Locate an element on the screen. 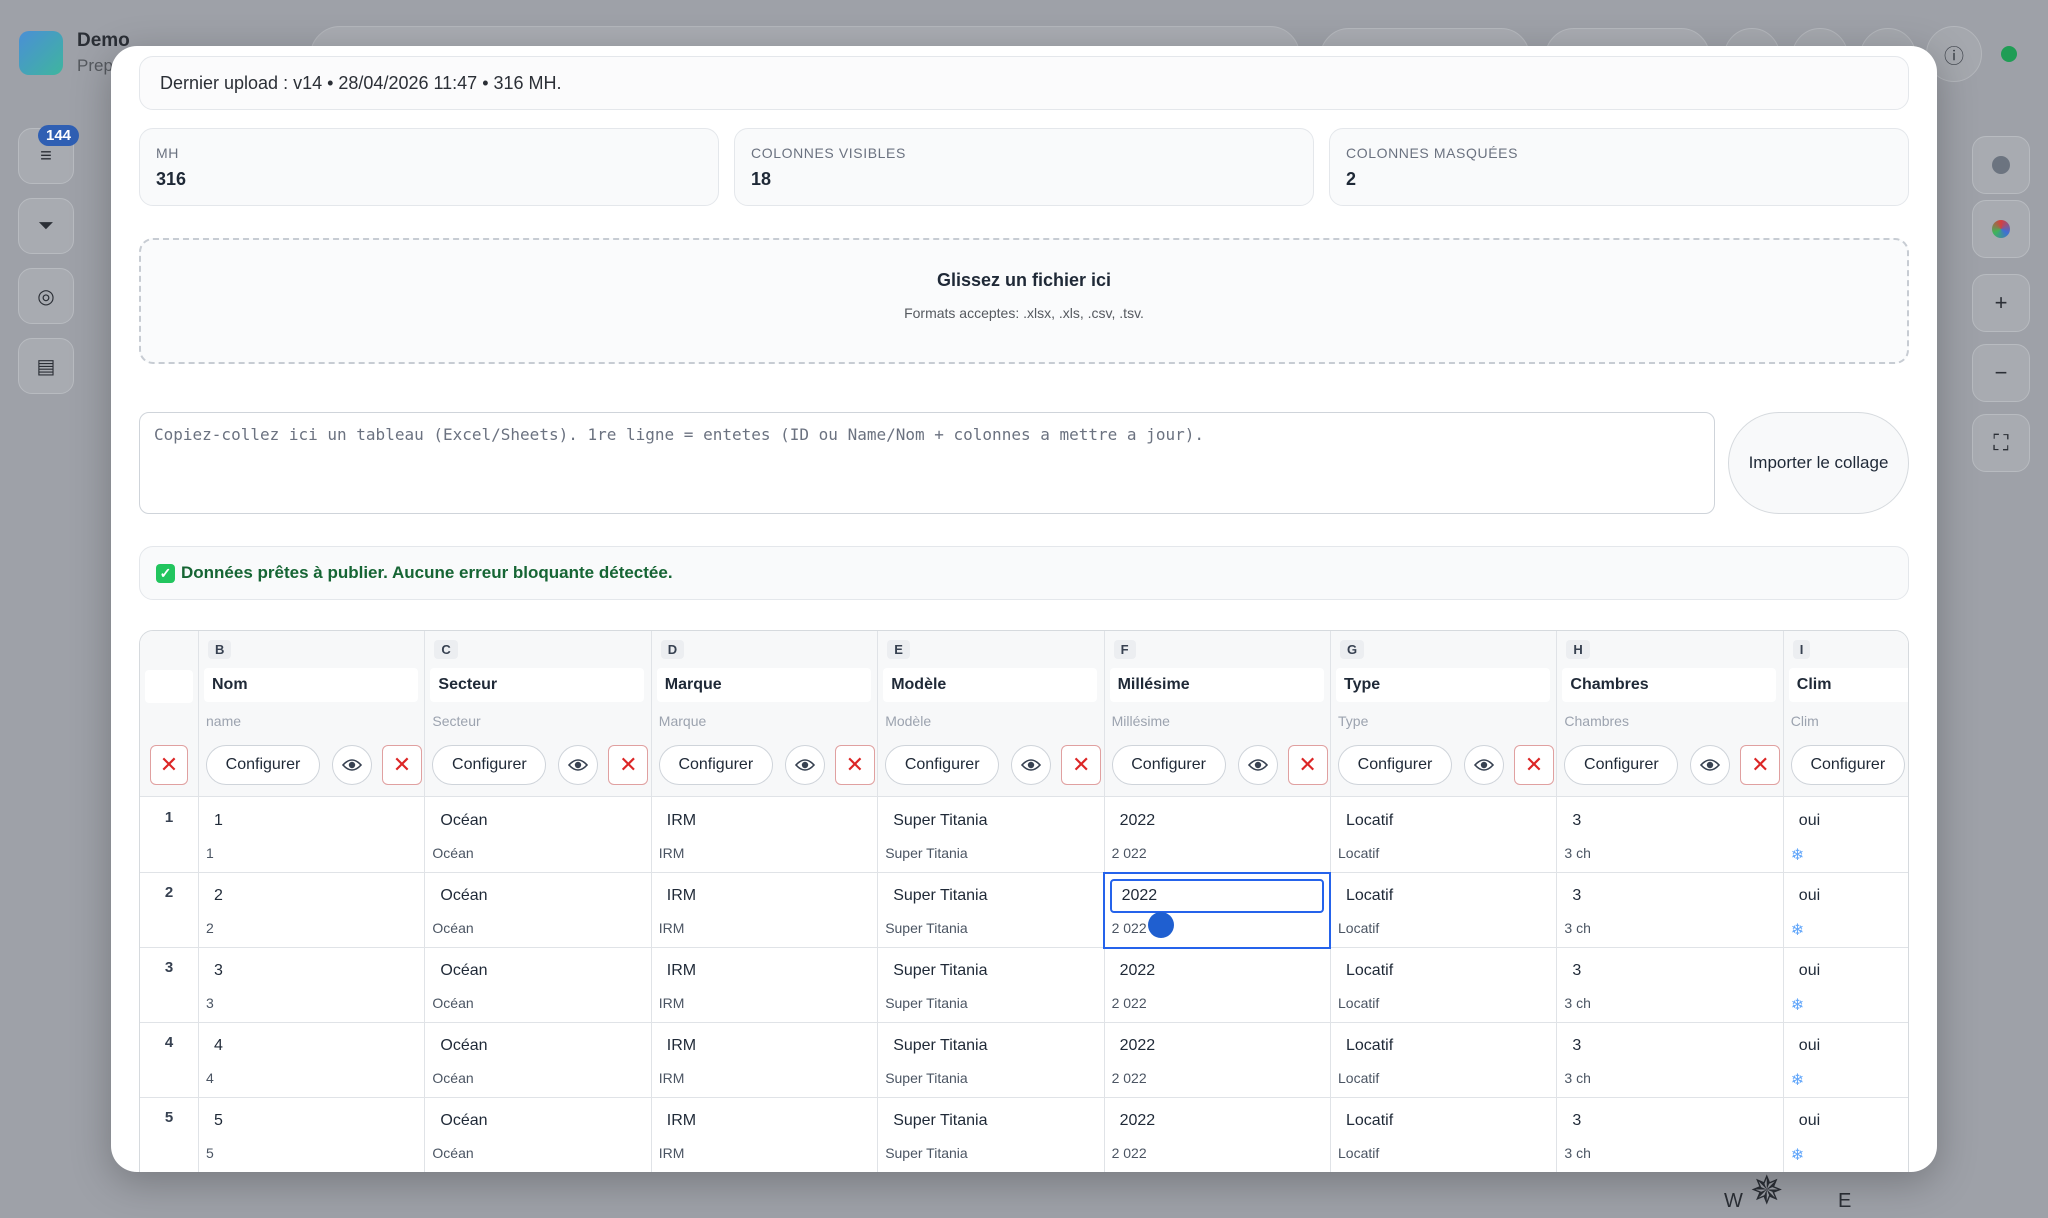  column-name-input: Chambres is located at coordinates (1669, 685).